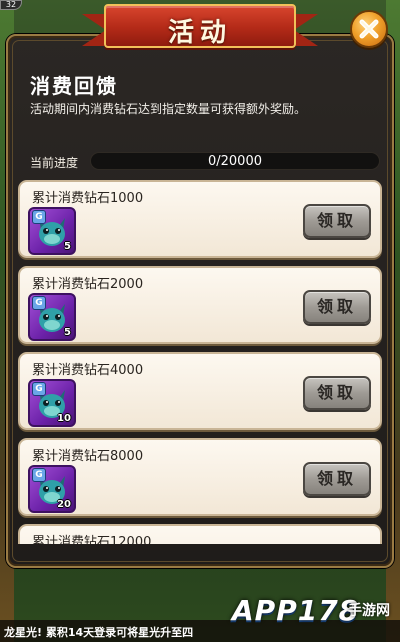 The width and height of the screenshot is (400, 642). I want to click on progress-bar: 0/20000, so click(235, 161).